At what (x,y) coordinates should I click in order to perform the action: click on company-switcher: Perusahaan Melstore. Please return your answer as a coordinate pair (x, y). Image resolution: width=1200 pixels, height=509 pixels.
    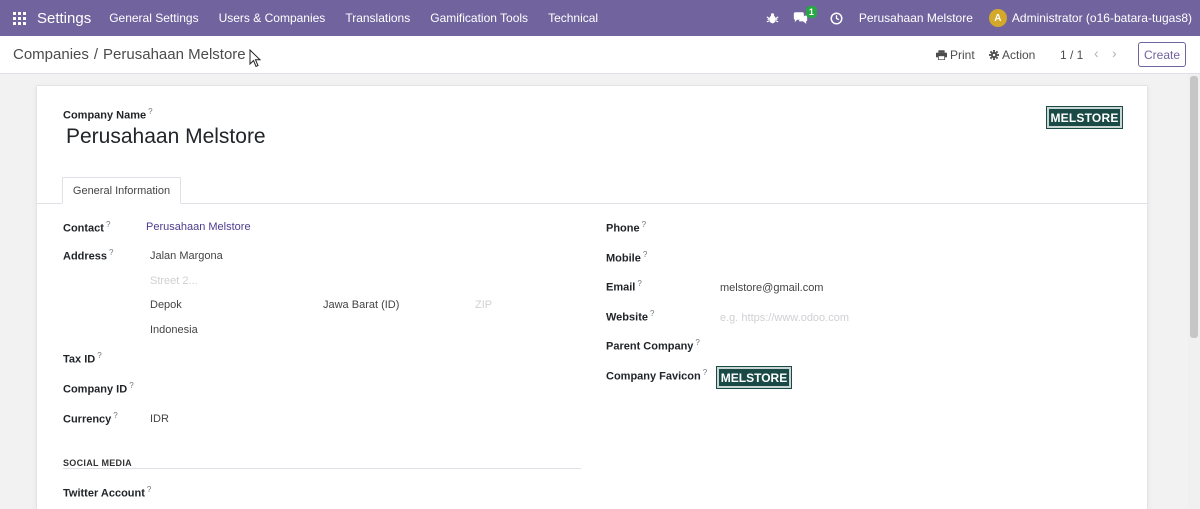
    Looking at the image, I should click on (916, 18).